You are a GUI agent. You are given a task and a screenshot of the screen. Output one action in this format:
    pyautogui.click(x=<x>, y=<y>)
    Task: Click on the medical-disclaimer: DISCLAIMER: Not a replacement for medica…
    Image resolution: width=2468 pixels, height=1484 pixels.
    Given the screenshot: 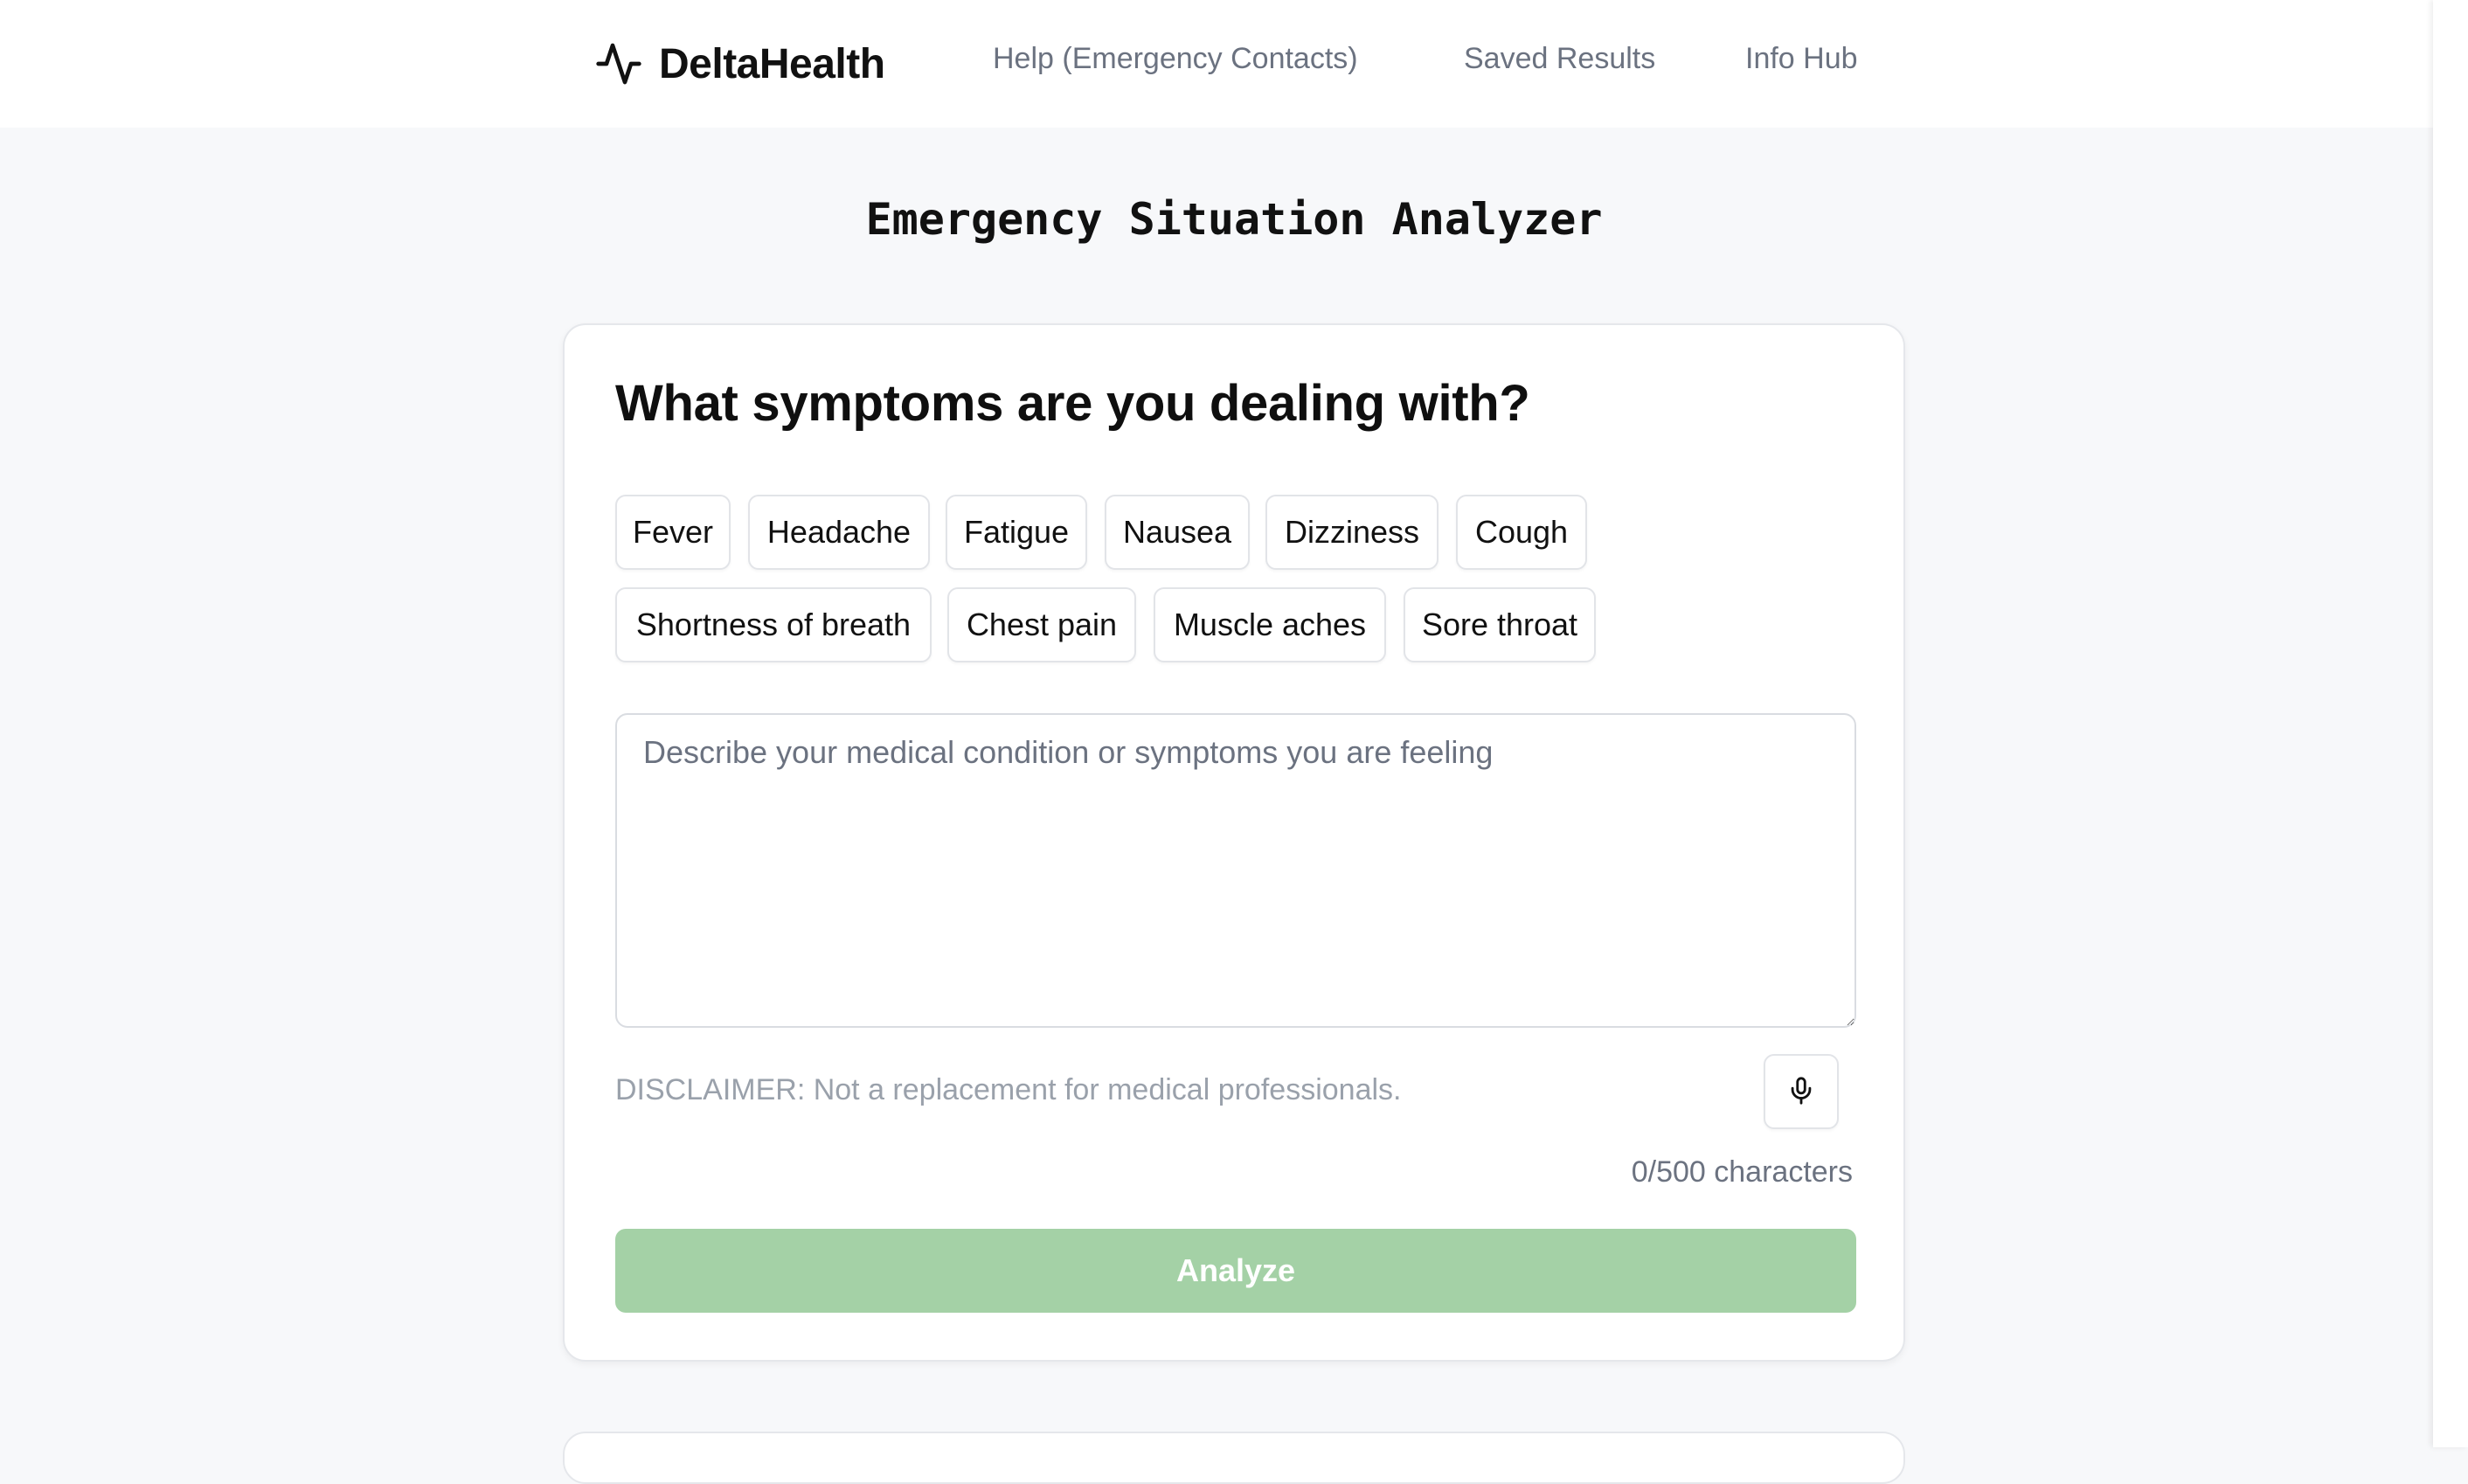 What is the action you would take?
    pyautogui.click(x=1009, y=1089)
    